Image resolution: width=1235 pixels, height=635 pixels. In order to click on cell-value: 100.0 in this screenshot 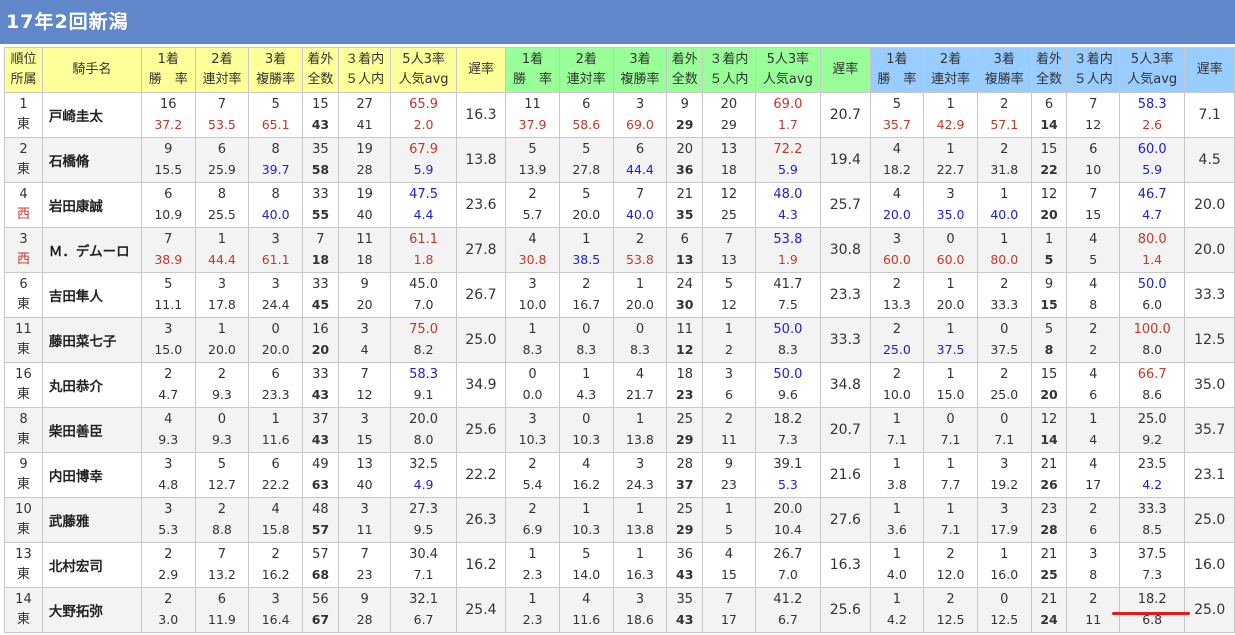, I will do `click(1152, 329)`.